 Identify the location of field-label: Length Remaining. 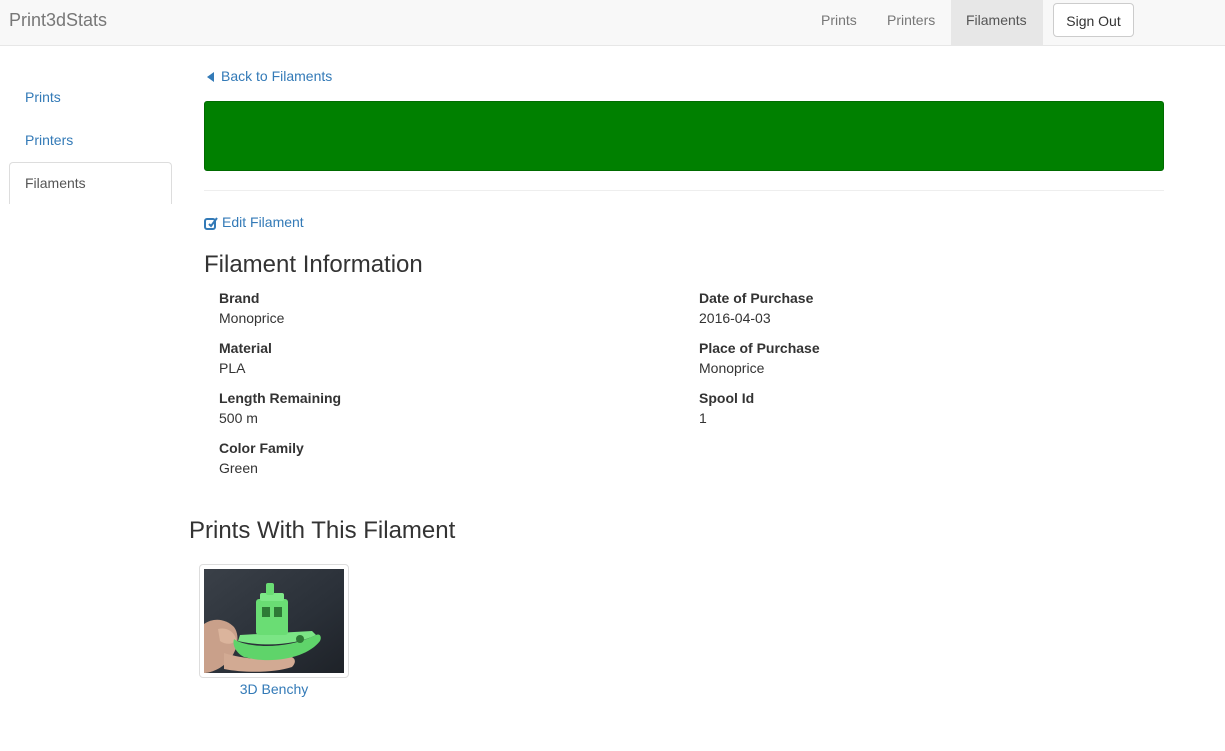
(280, 398).